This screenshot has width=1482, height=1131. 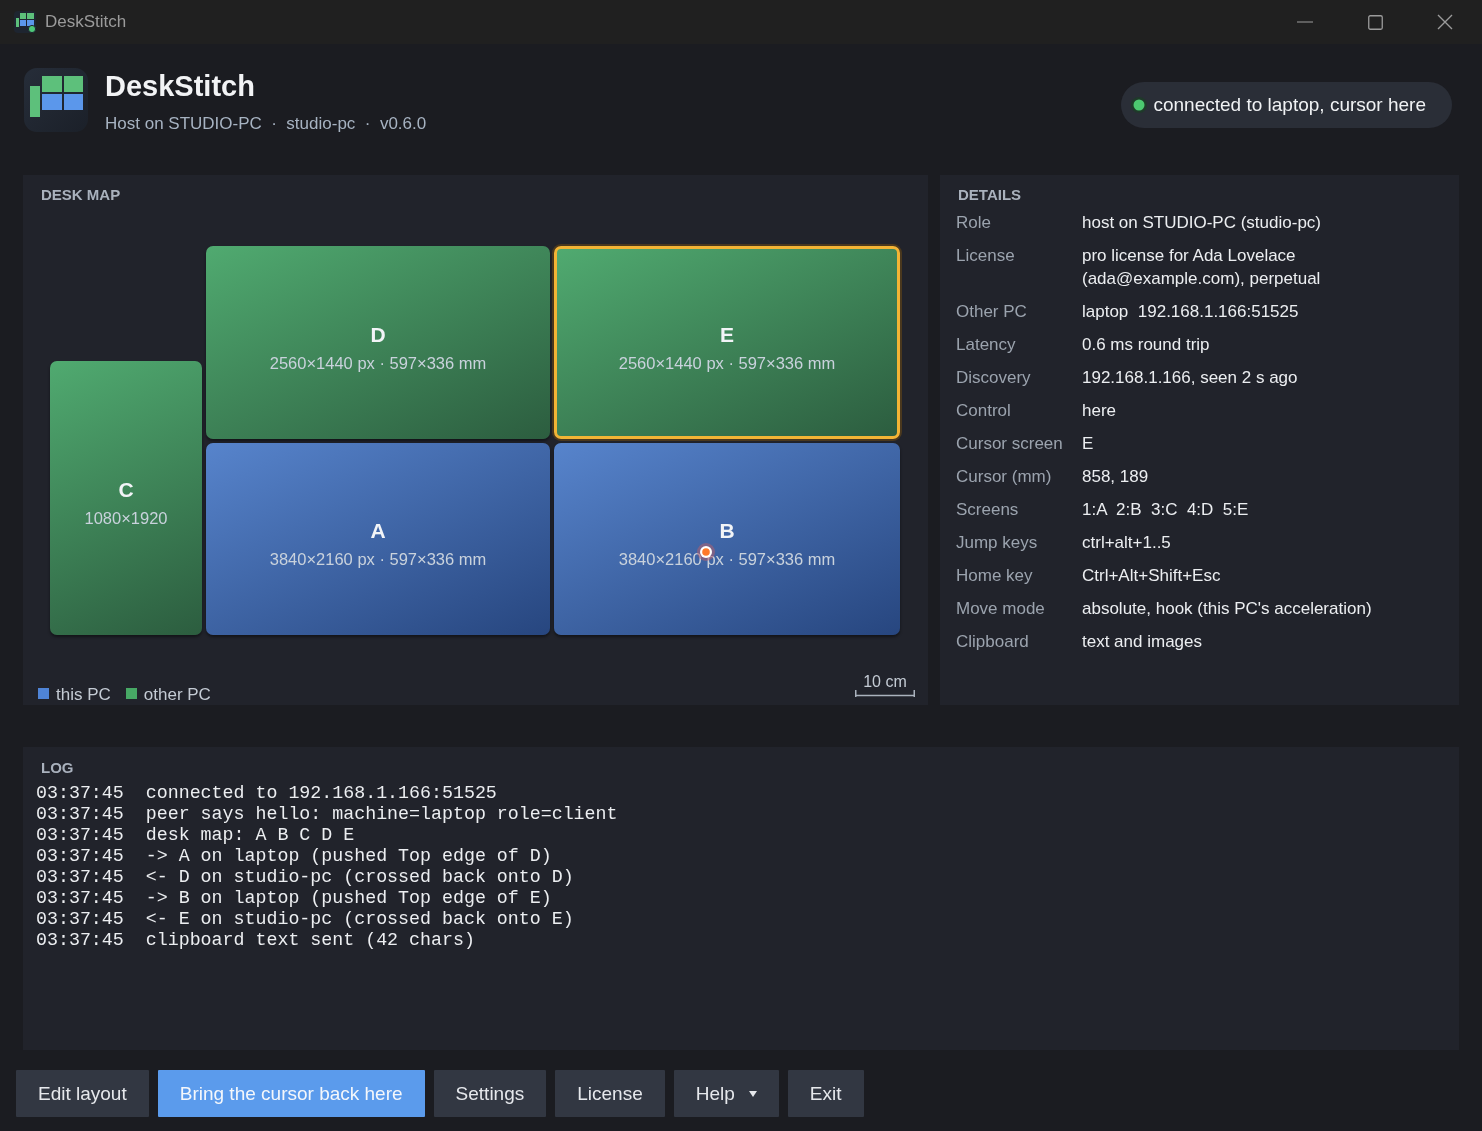 I want to click on detail-value: absolute, hook (this PC's acceleration), so click(x=1227, y=609).